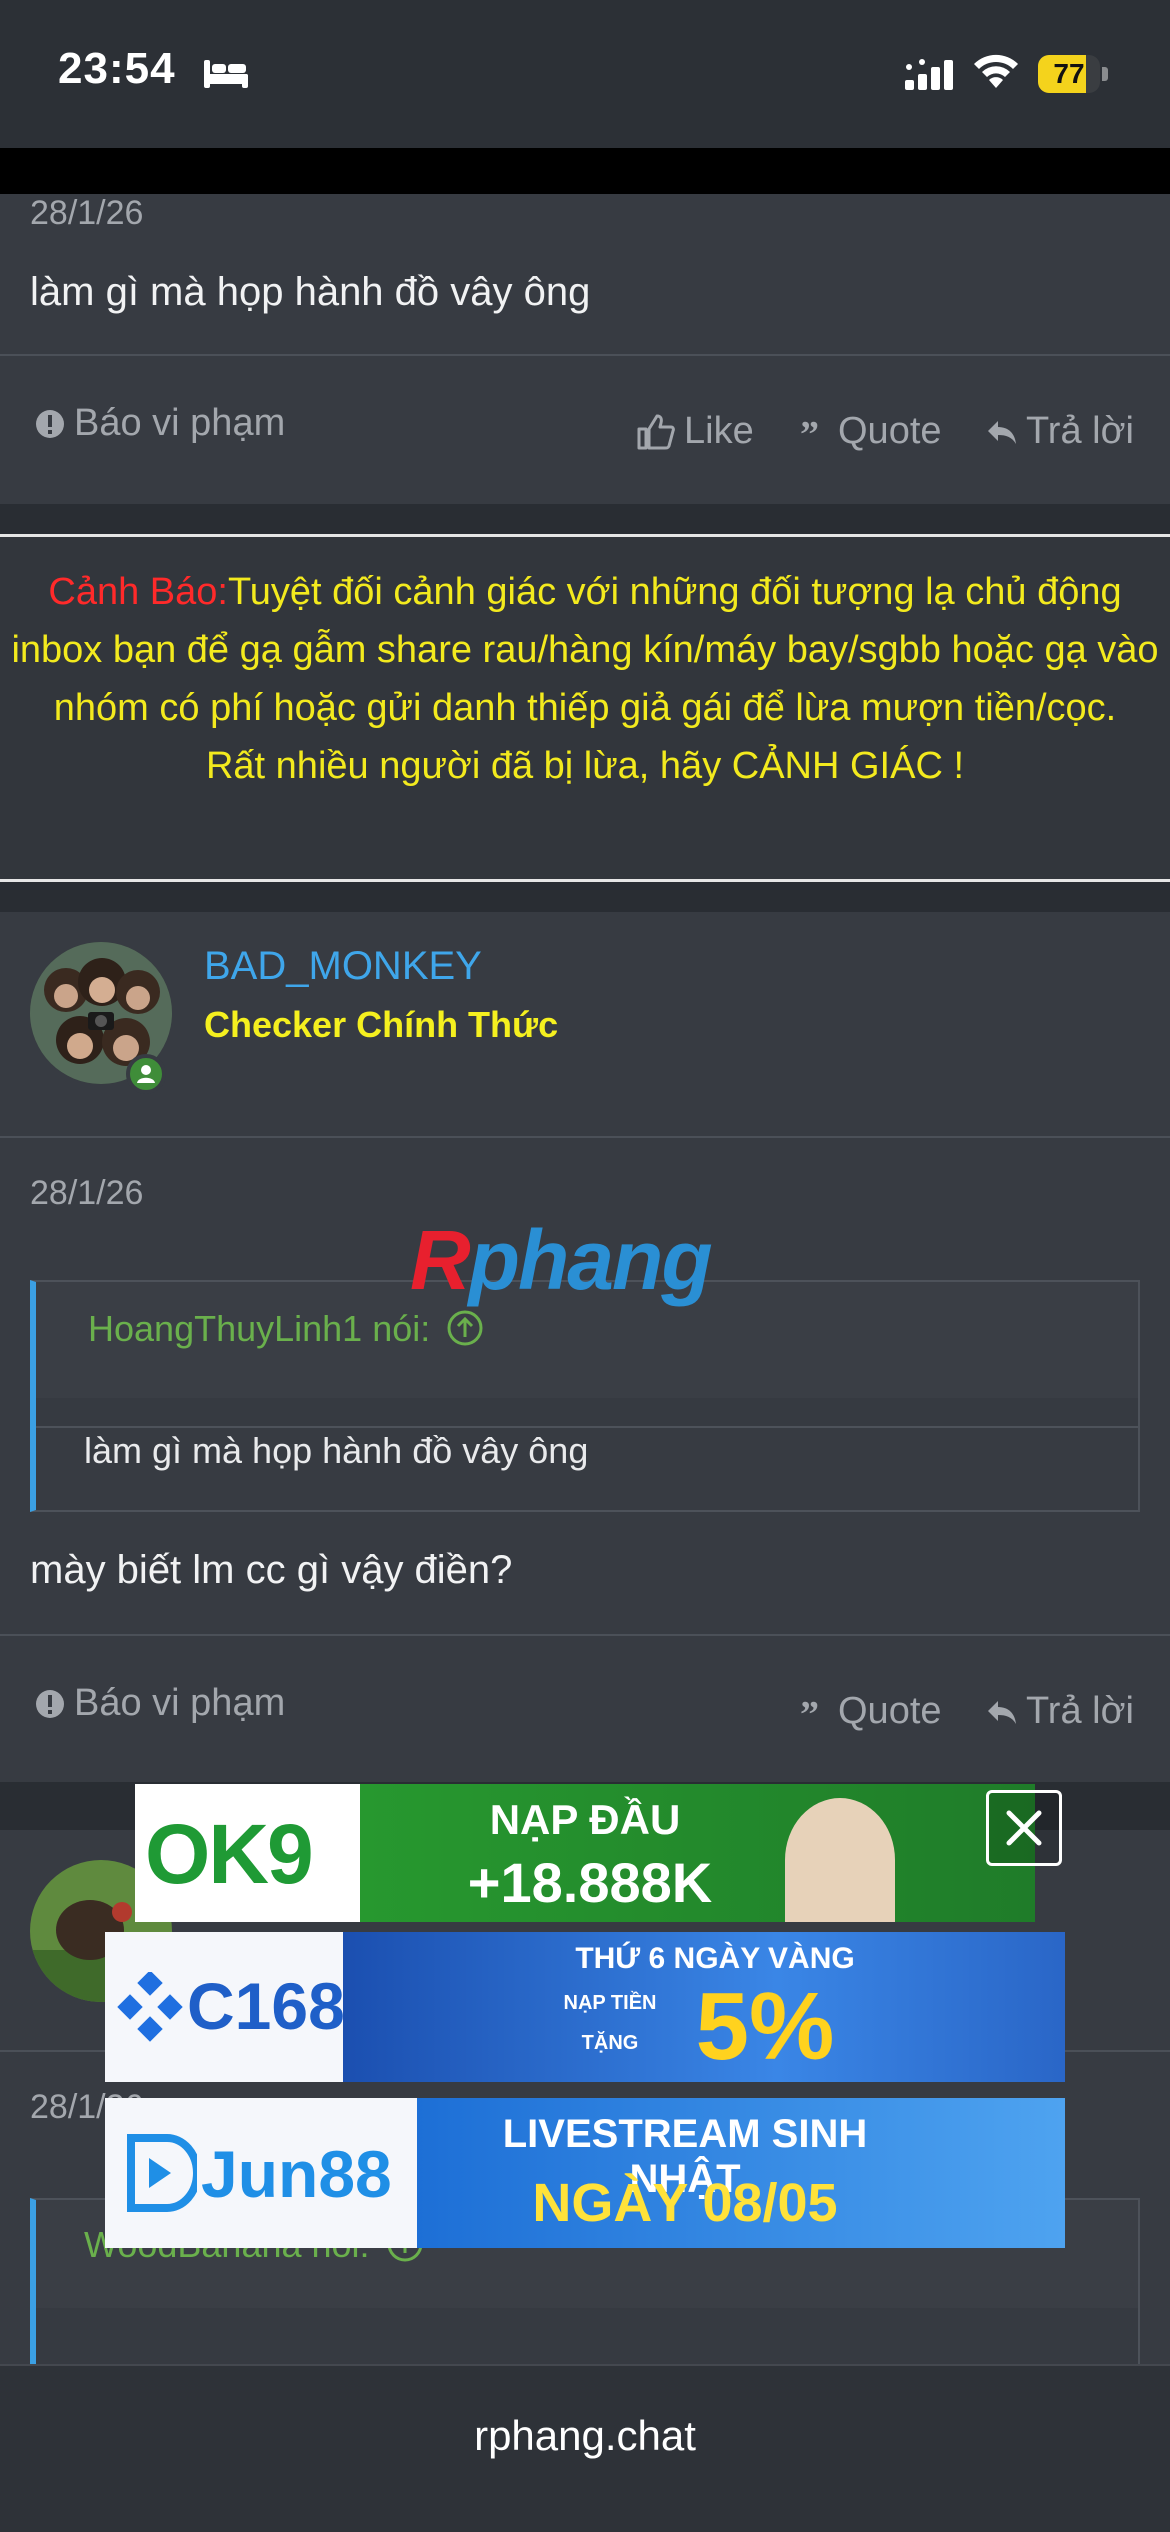  Describe the element at coordinates (765, 2026) in the screenshot. I see `ad-percent: 5%` at that location.